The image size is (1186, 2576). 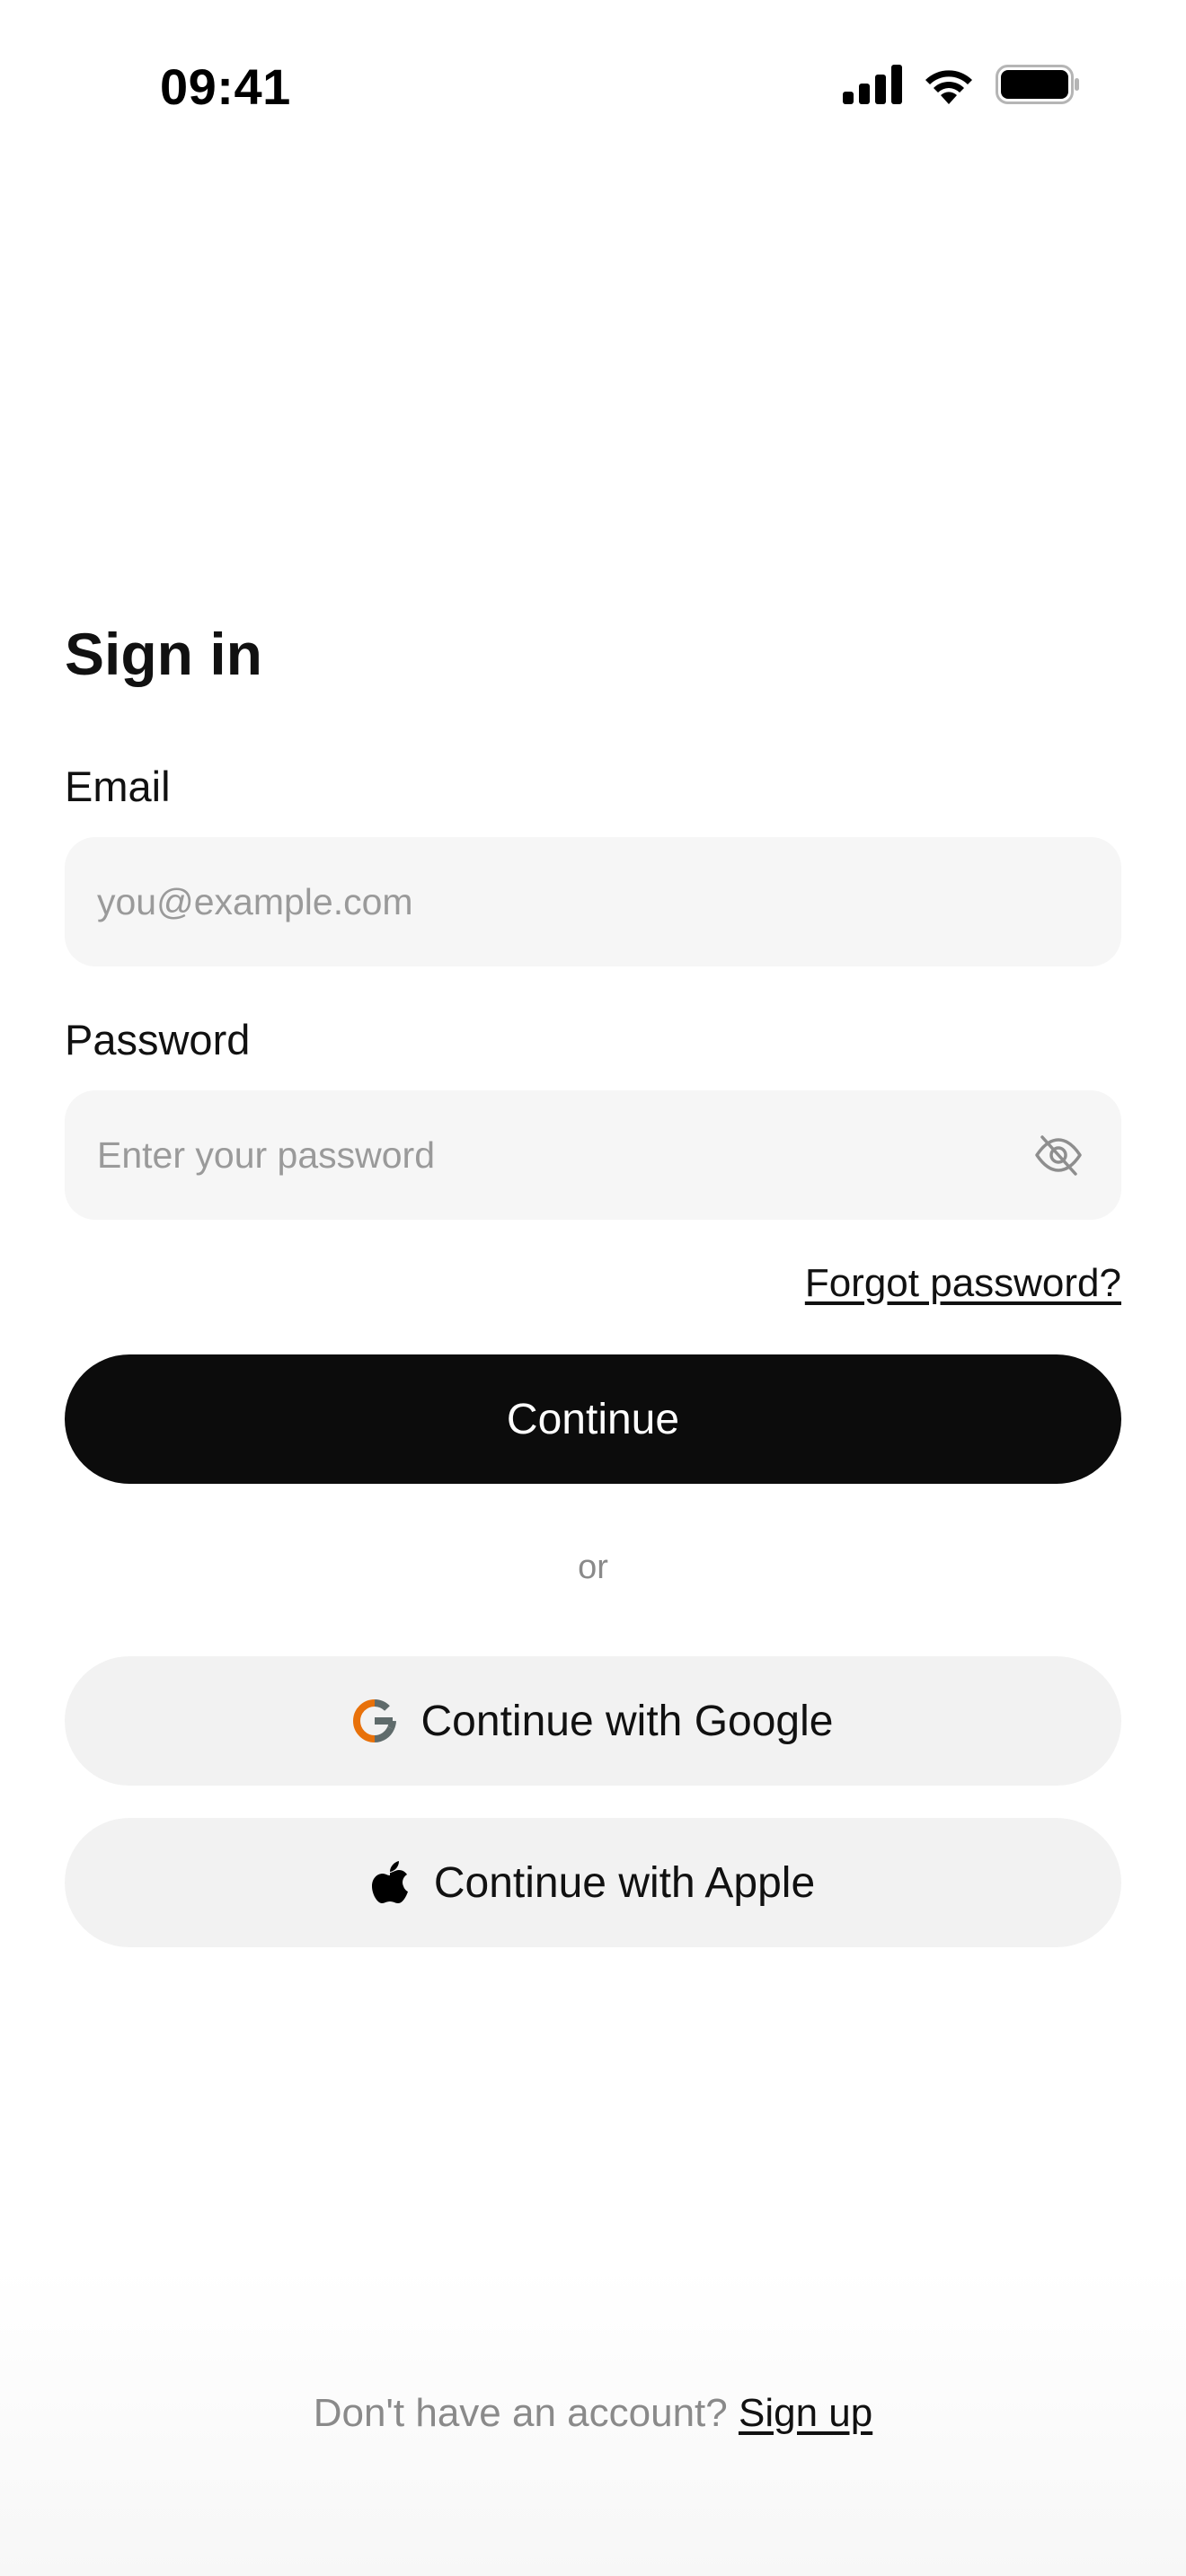 I want to click on continue-with-apple-label: Continue with Apple, so click(x=624, y=1882).